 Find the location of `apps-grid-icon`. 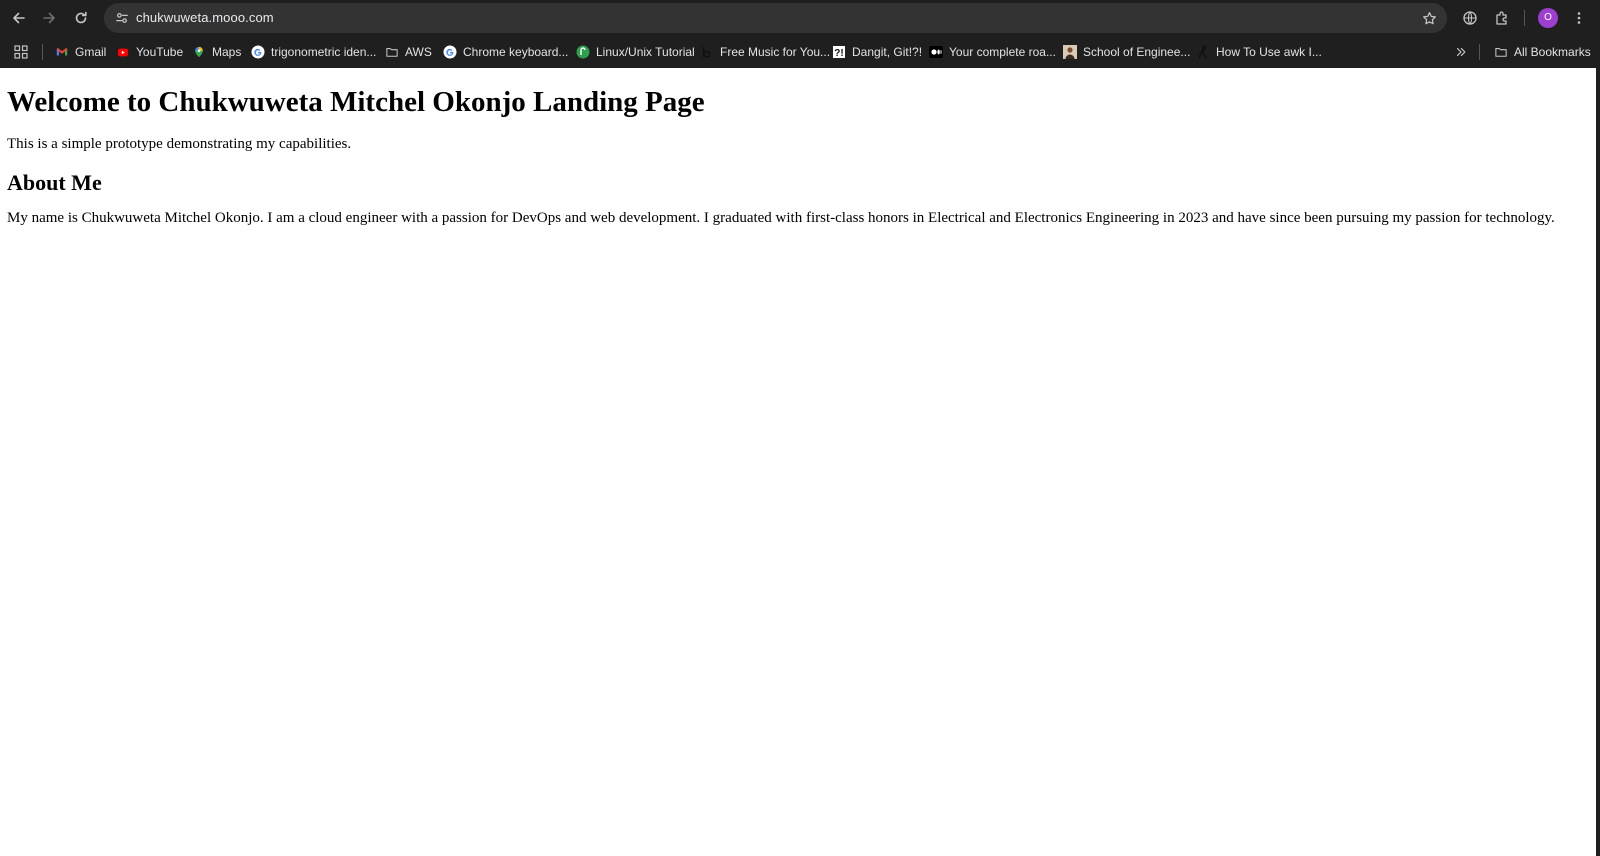

apps-grid-icon is located at coordinates (21, 52).